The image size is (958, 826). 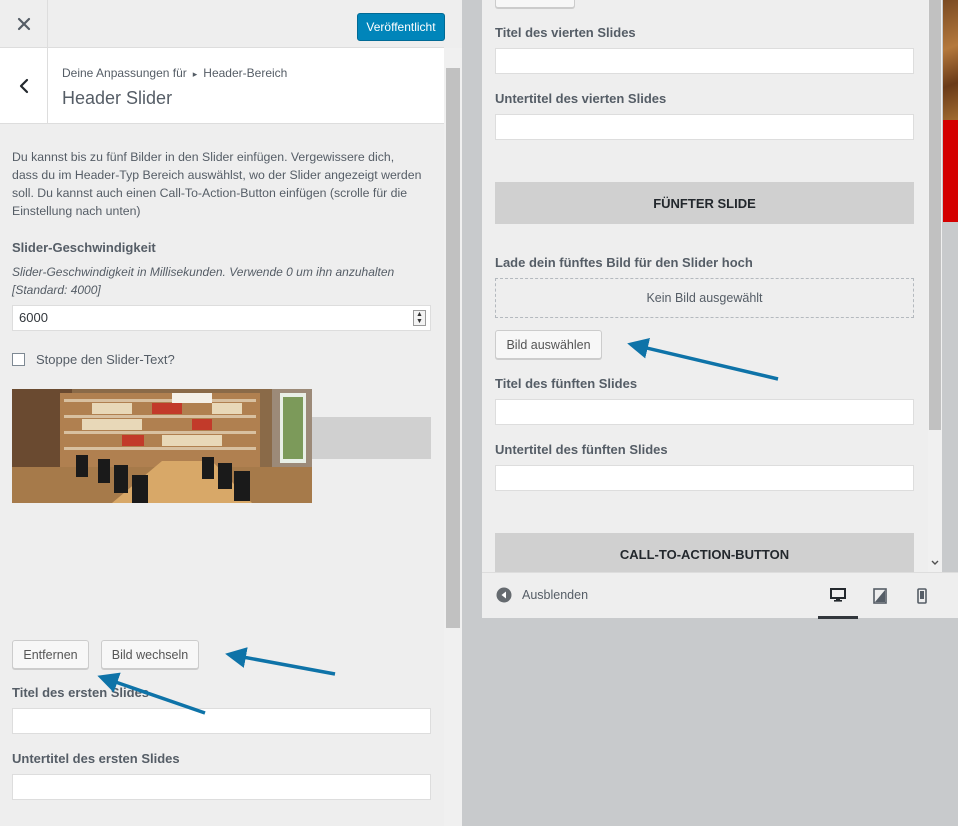 I want to click on publish-button: Veröffentlicht, so click(x=401, y=27).